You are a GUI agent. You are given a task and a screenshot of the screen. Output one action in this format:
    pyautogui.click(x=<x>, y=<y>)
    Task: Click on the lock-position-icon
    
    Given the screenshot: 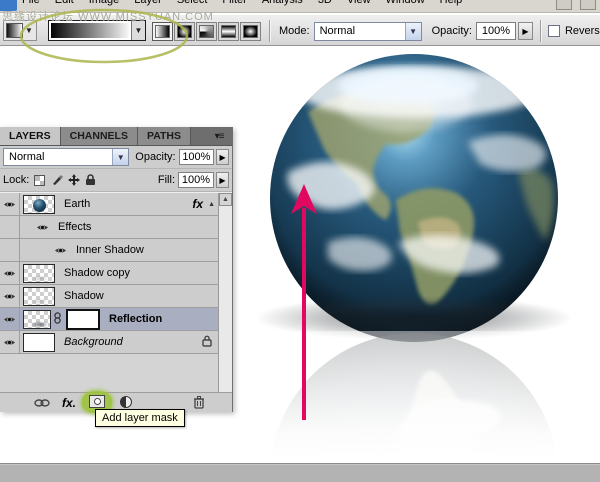 What is the action you would take?
    pyautogui.click(x=73, y=180)
    